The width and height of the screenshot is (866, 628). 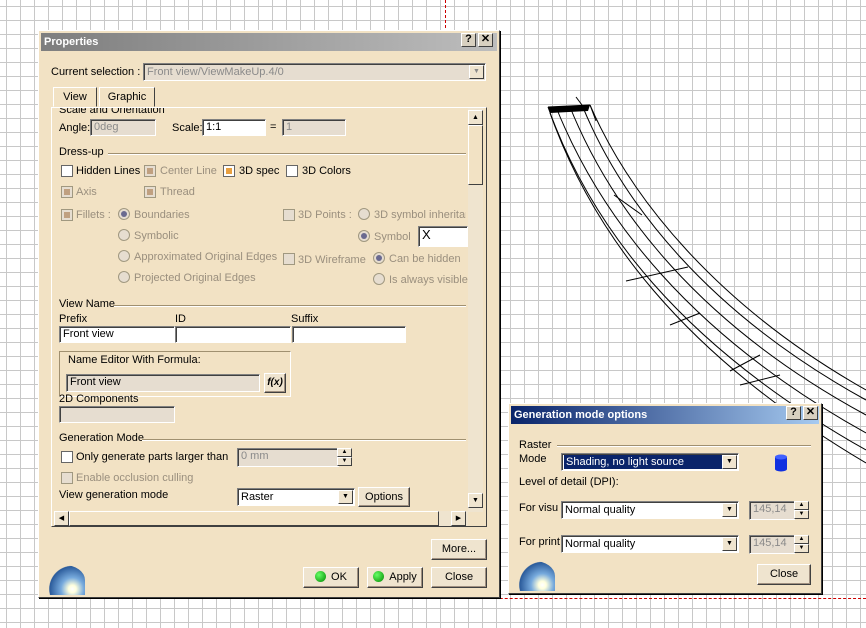 What do you see at coordinates (793, 413) in the screenshot?
I see `gen-help-button: ?` at bounding box center [793, 413].